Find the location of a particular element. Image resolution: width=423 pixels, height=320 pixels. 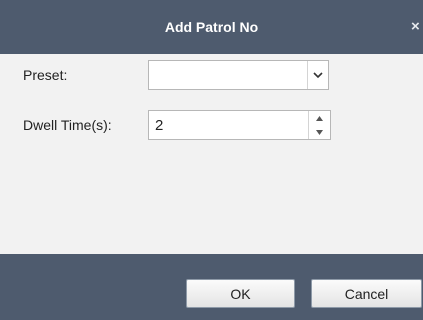

preset-select-value is located at coordinates (230, 75).